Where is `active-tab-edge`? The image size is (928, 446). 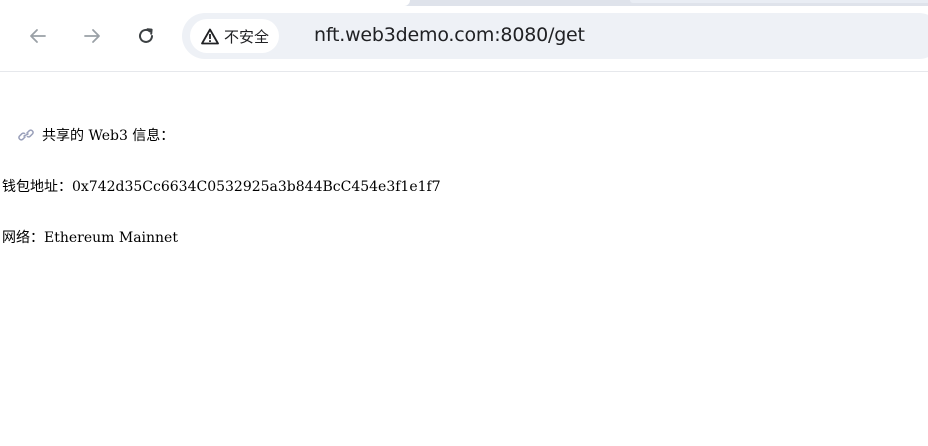 active-tab-edge is located at coordinates (205, 3).